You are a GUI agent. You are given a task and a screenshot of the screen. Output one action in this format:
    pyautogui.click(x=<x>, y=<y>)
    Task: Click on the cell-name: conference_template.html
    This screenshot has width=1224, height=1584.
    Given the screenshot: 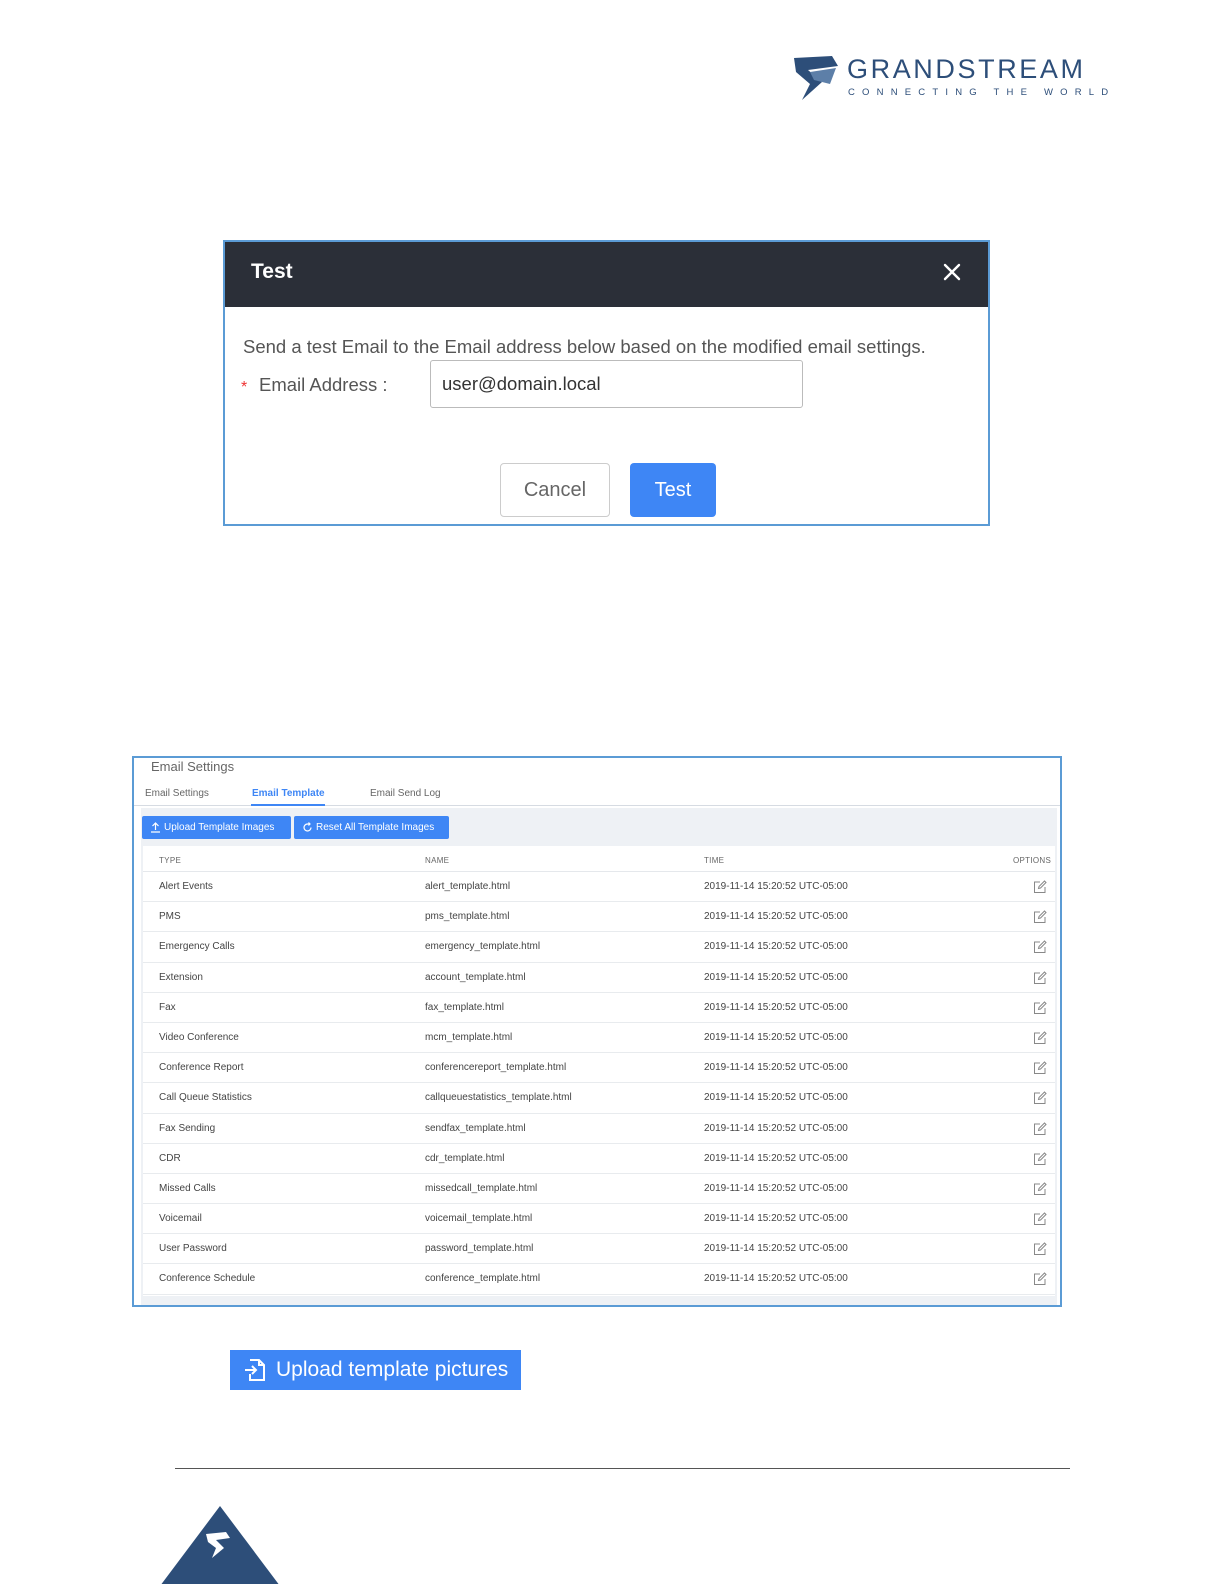 What is the action you would take?
    pyautogui.click(x=483, y=1279)
    